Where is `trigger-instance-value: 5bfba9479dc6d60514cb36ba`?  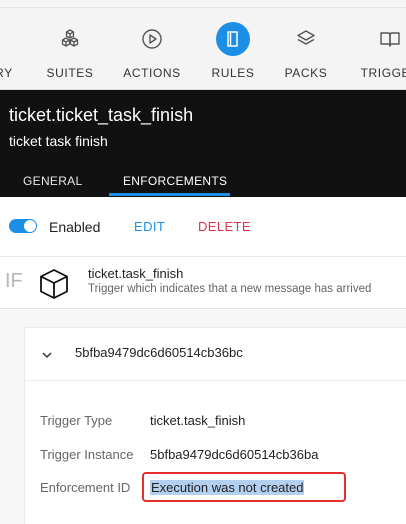
trigger-instance-value: 5bfba9479dc6d60514cb36ba is located at coordinates (234, 454).